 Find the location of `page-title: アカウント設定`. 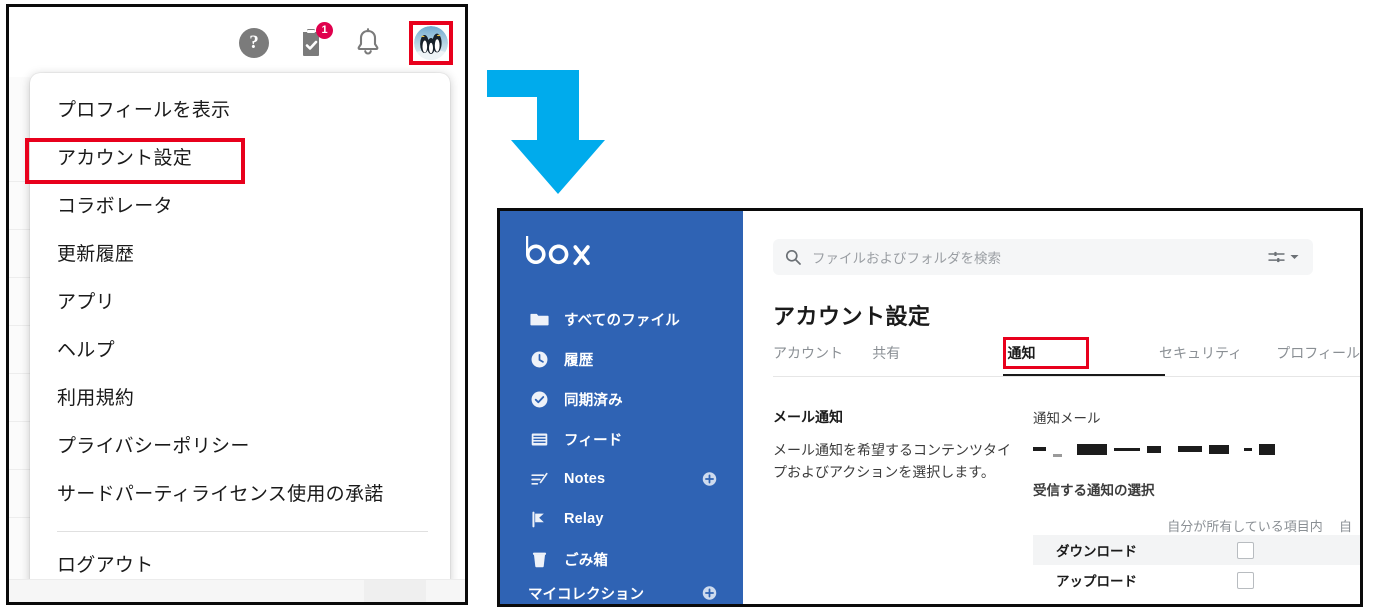

page-title: アカウント設定 is located at coordinates (852, 316).